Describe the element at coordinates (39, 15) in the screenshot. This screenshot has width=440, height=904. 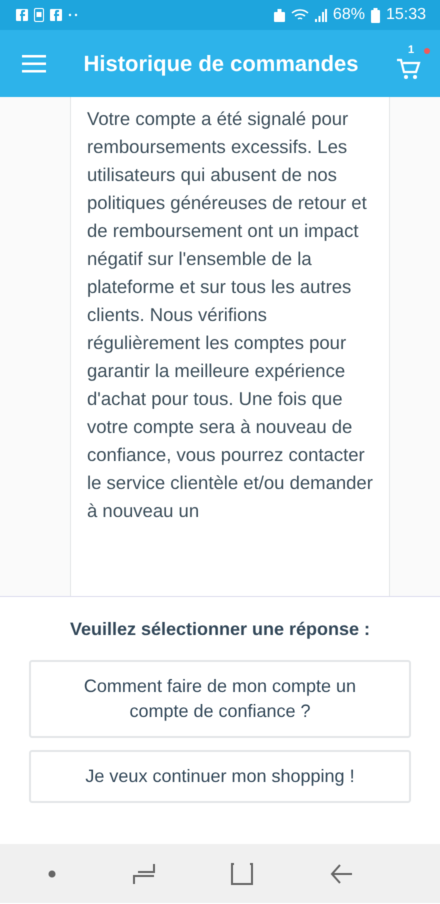
I see `phone-icon` at that location.